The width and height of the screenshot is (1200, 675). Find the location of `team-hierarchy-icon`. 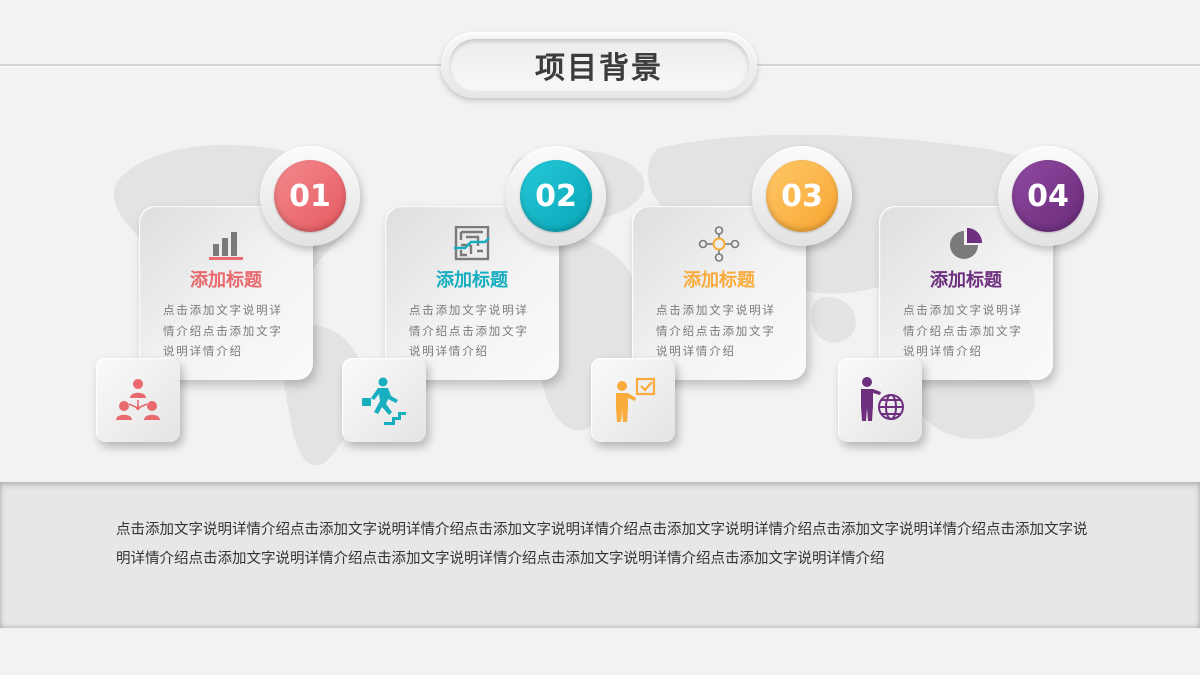

team-hierarchy-icon is located at coordinates (138, 399).